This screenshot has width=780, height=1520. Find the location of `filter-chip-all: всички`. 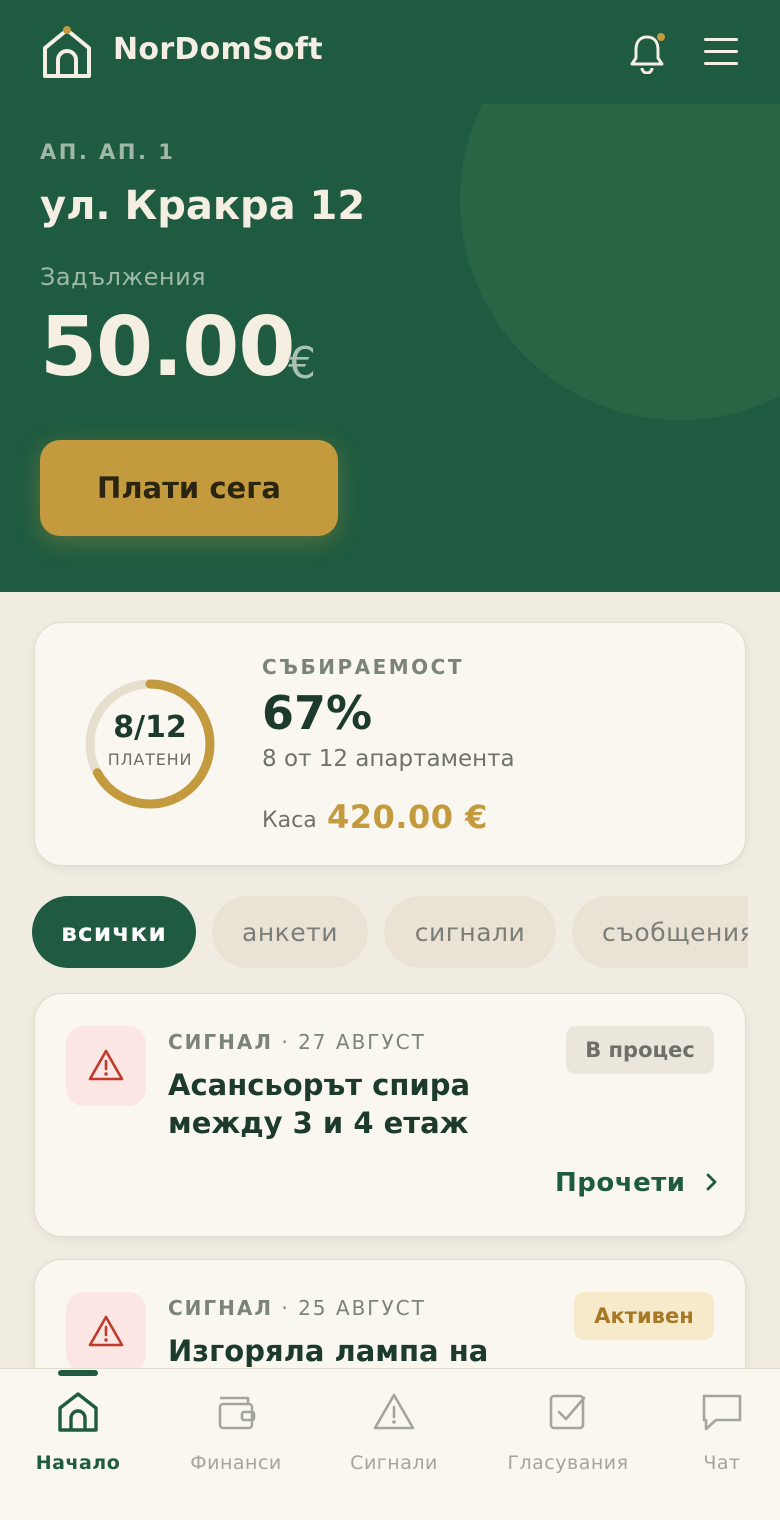

filter-chip-all: всички is located at coordinates (114, 932).